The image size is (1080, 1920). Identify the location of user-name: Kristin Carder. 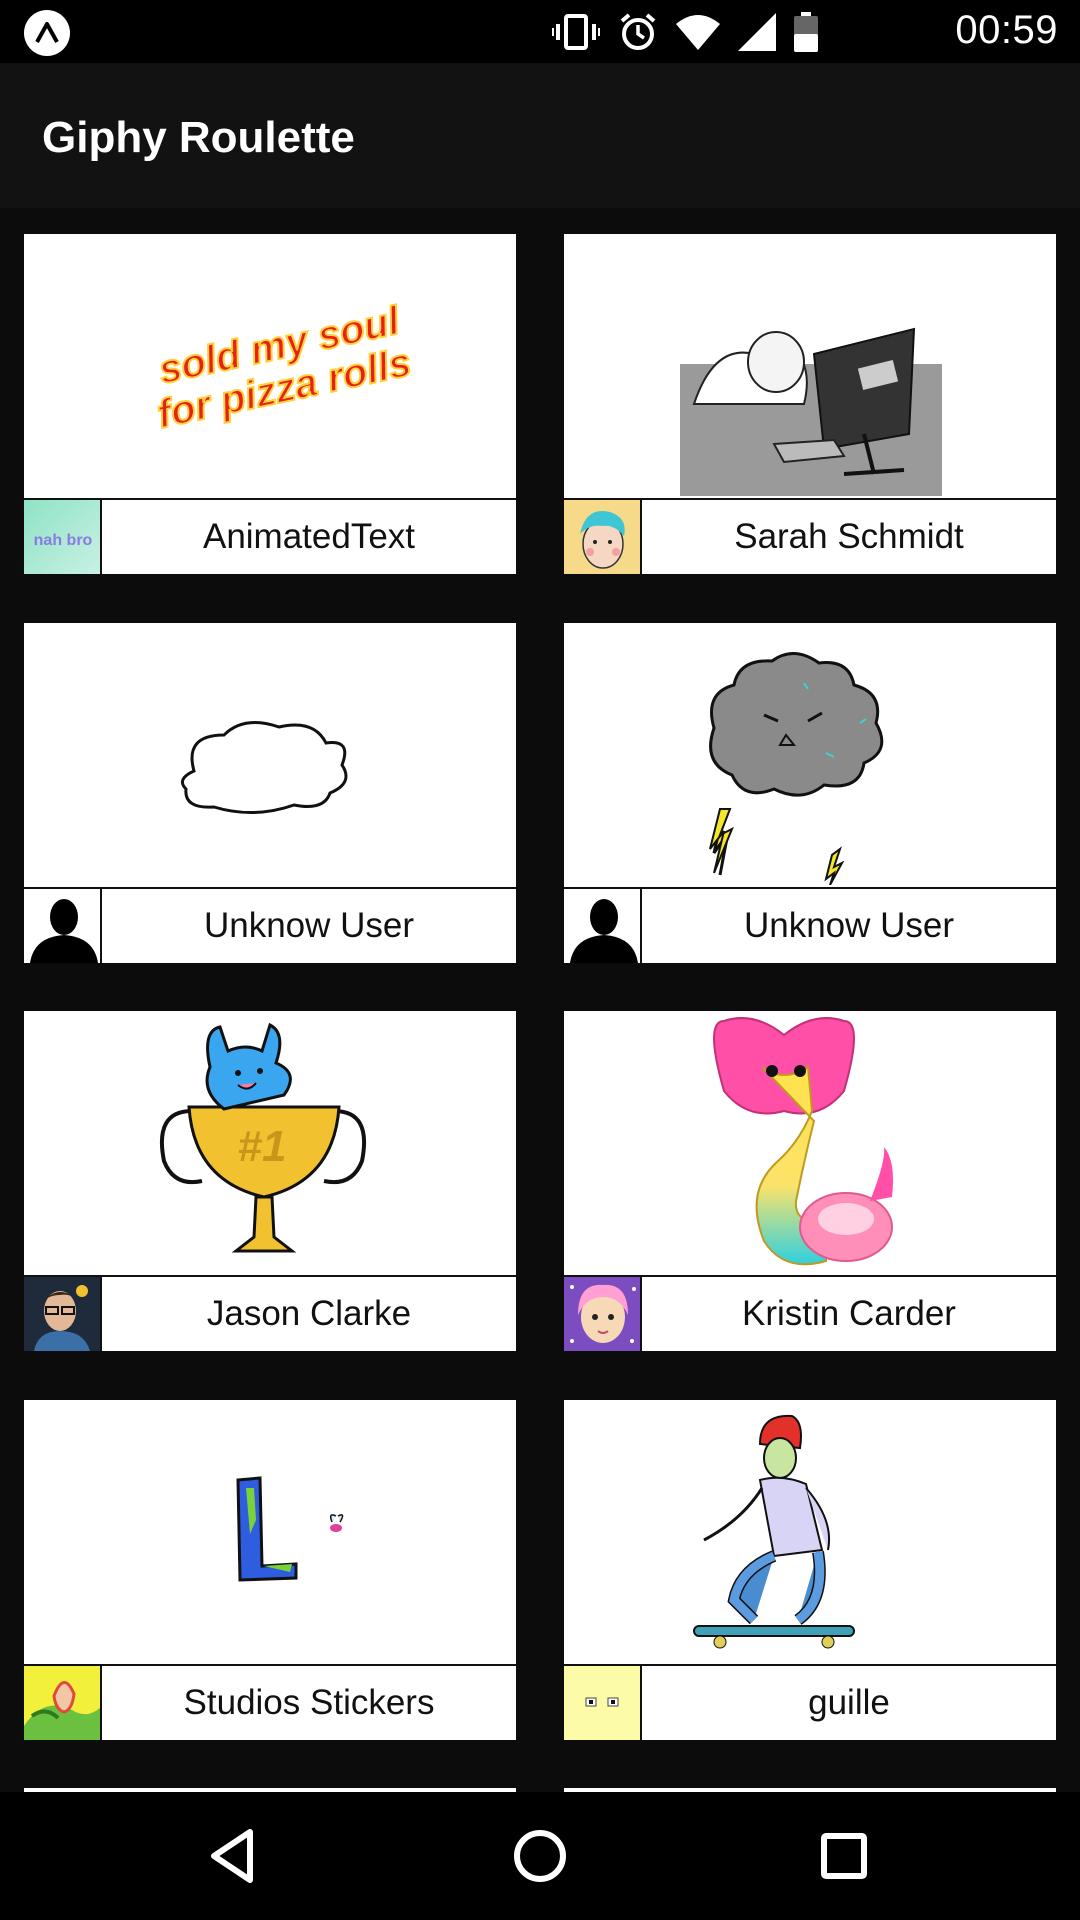
(849, 1313).